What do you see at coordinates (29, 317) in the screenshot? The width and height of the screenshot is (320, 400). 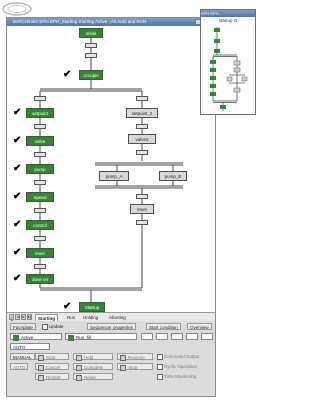 I see `last-tab-icon: ▸|` at bounding box center [29, 317].